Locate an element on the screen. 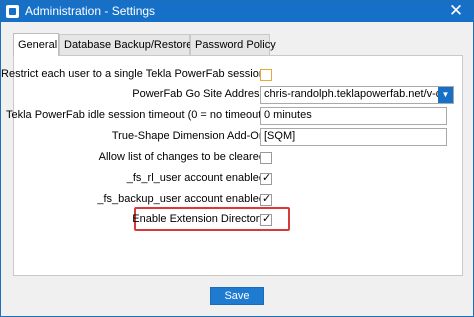 This screenshot has width=474, height=317. true-shape-input: [SQM] is located at coordinates (353, 137).